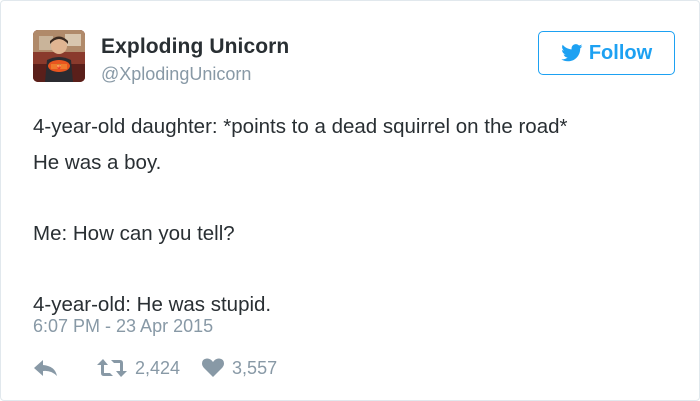 The width and height of the screenshot is (700, 401). I want to click on retweet-button: 2,424, so click(138, 368).